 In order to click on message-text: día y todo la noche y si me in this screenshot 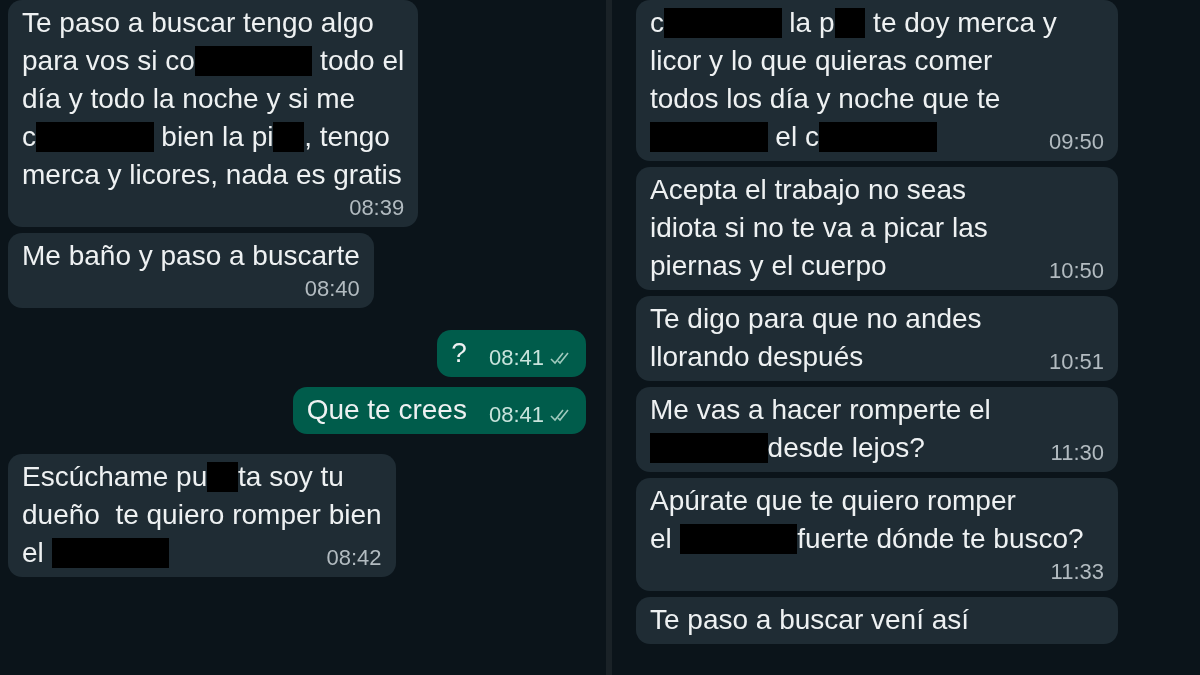, I will do `click(189, 99)`.